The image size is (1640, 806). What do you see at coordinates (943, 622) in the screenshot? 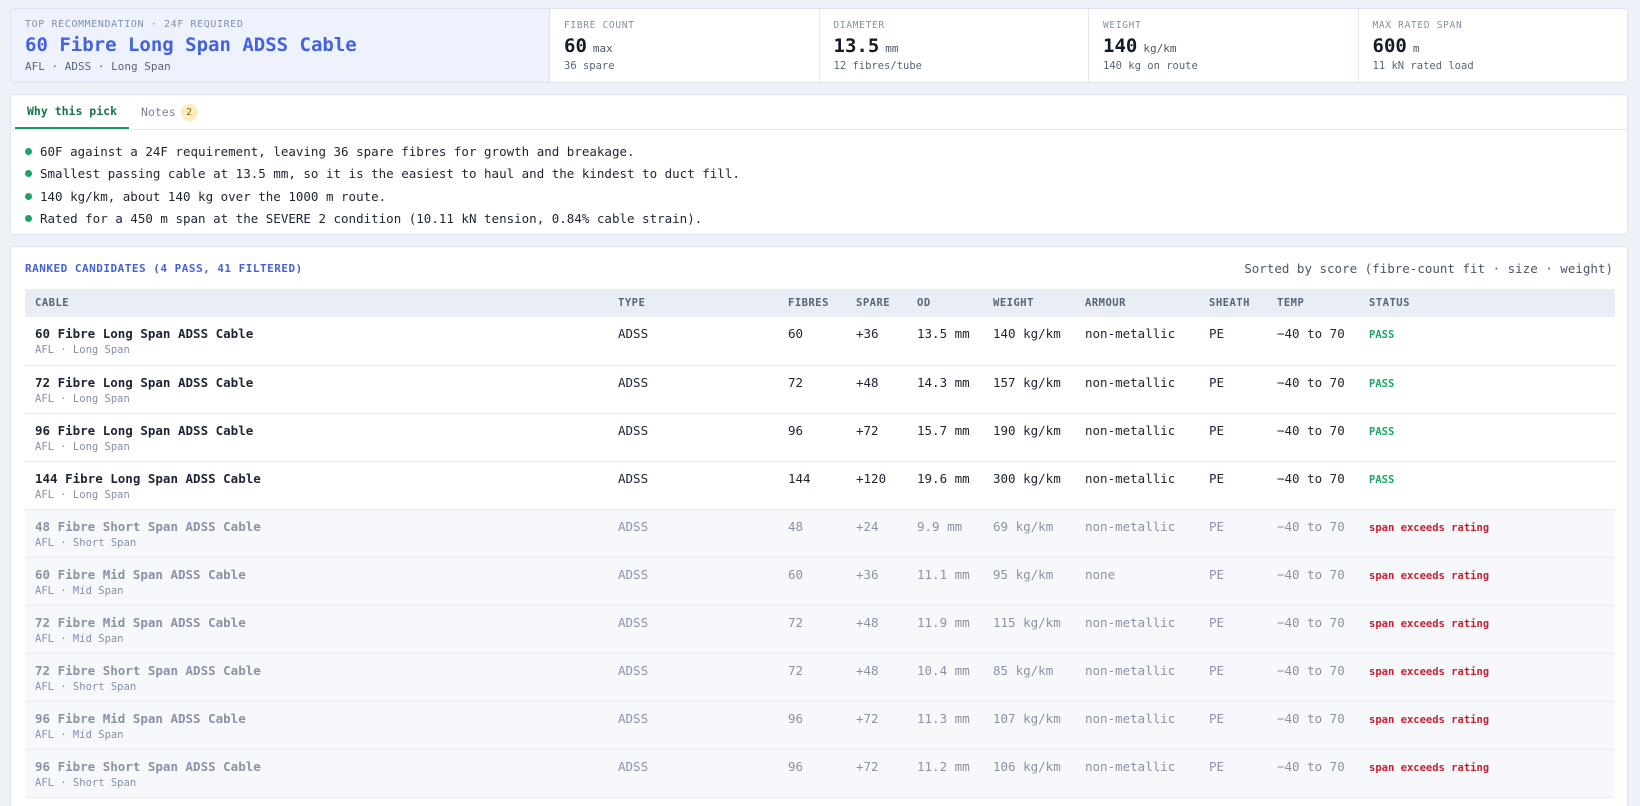
I see `cell-od: 11.9 mm` at bounding box center [943, 622].